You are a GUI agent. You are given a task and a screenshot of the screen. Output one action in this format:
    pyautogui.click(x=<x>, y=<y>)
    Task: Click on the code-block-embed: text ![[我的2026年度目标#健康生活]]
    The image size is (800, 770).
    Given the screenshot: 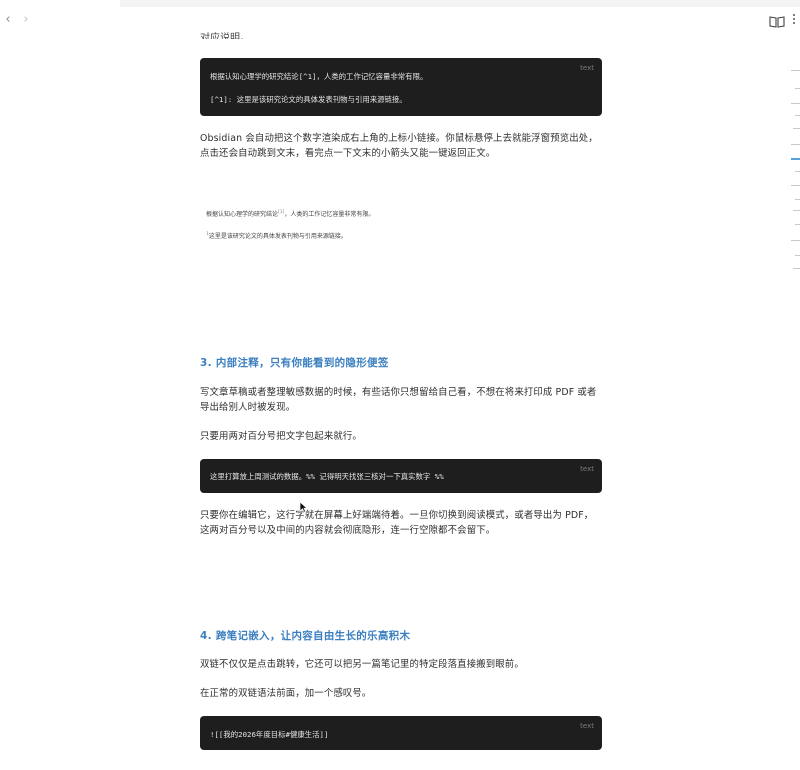 What is the action you would take?
    pyautogui.click(x=401, y=733)
    